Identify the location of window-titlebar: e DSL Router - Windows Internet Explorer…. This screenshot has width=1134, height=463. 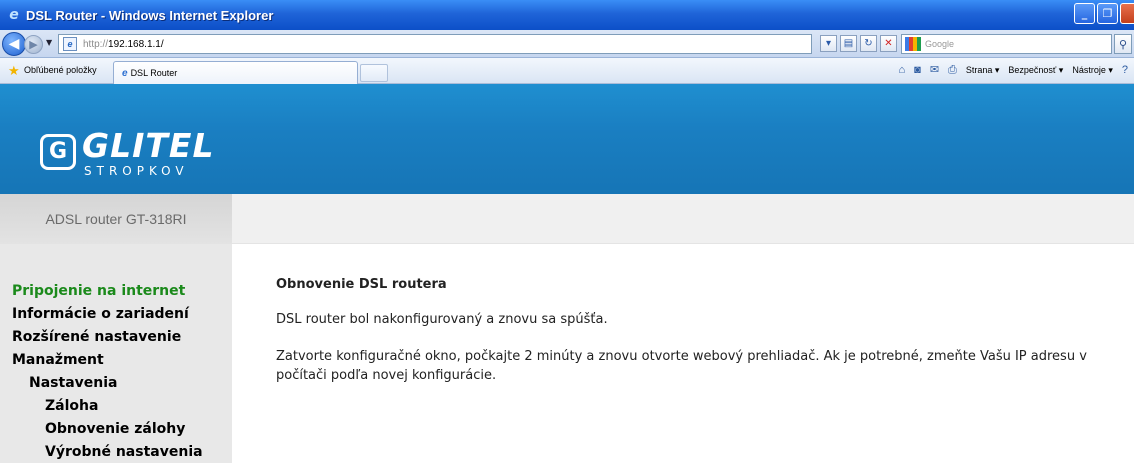
(567, 15).